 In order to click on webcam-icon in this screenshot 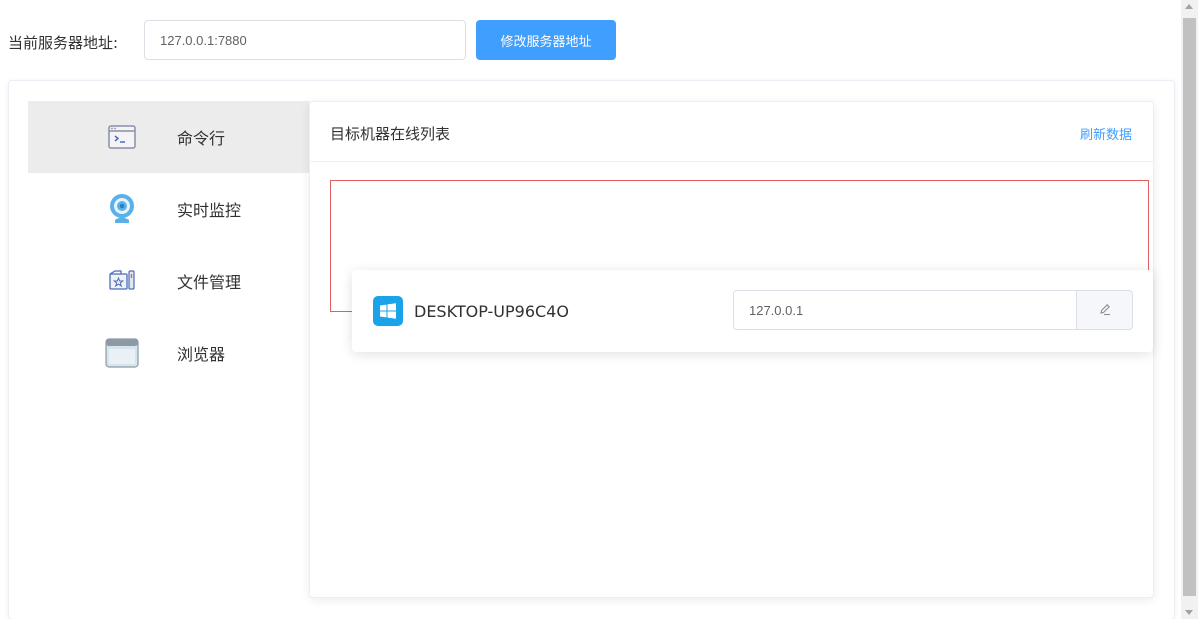, I will do `click(122, 209)`.